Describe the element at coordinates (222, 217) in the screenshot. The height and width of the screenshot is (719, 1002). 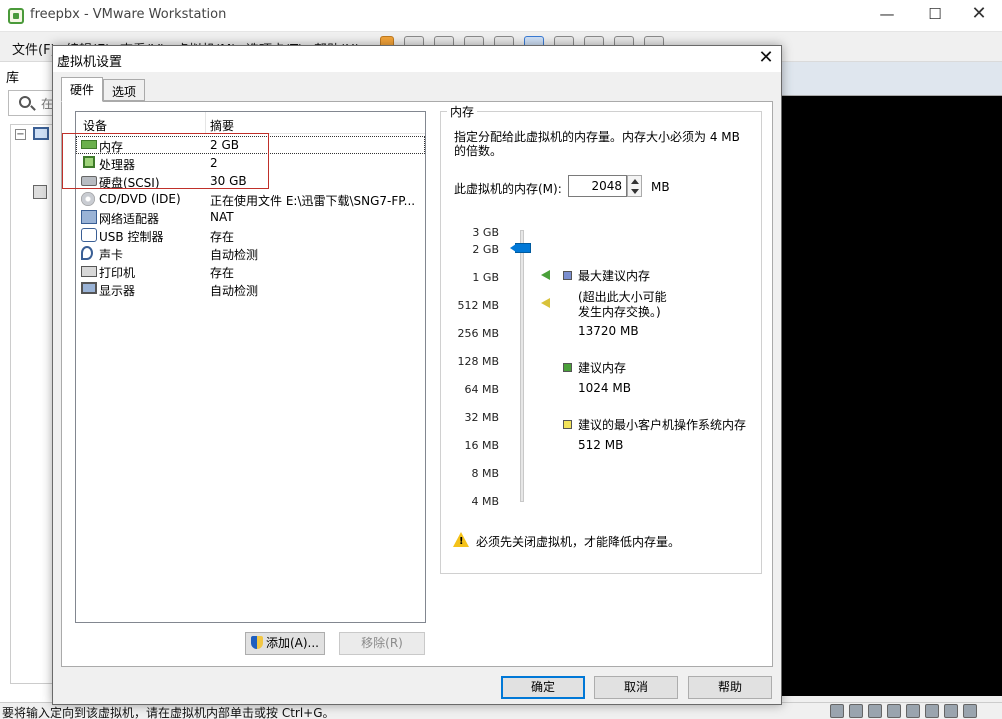
I see `device-summary: NAT` at that location.